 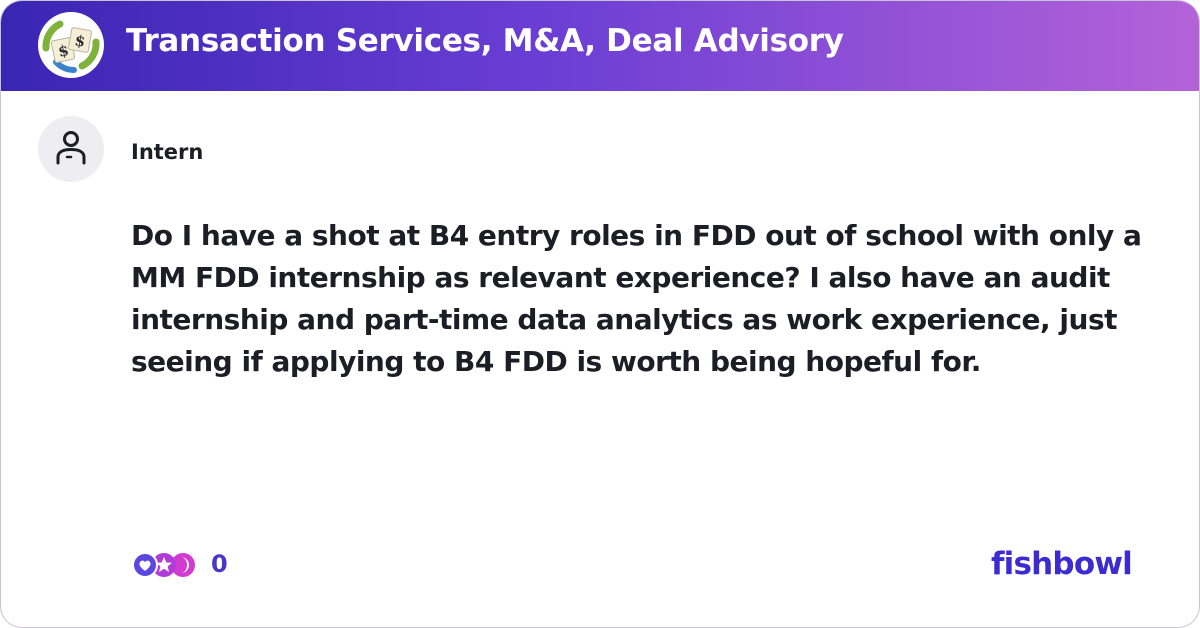 What do you see at coordinates (71, 45) in the screenshot?
I see `money-bowl-icon: $ $` at bounding box center [71, 45].